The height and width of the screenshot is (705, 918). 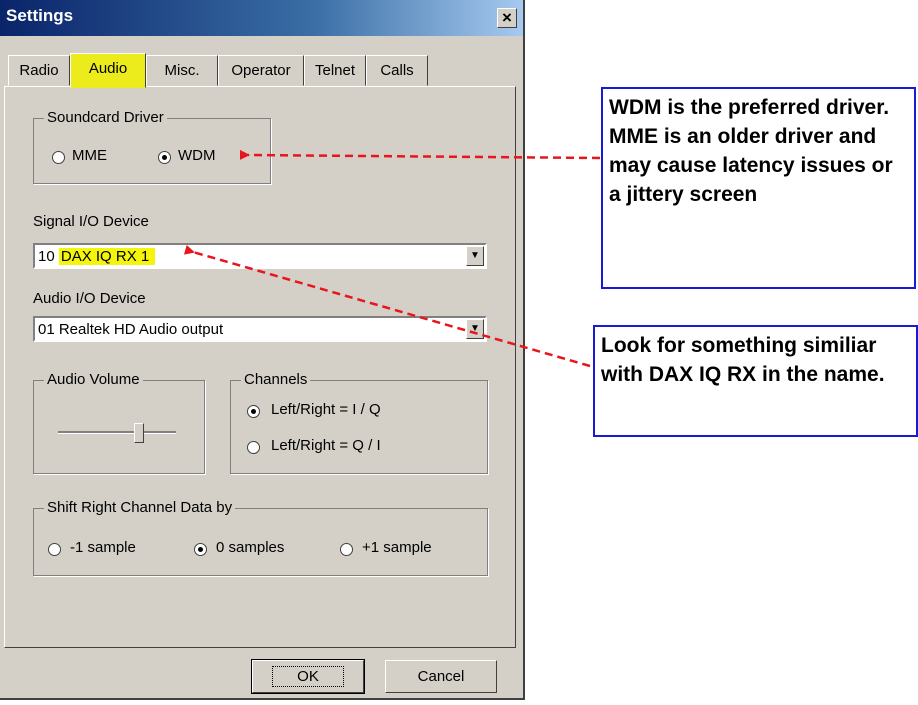 What do you see at coordinates (140, 507) in the screenshot?
I see `shift-channel-title: Shift Right Channel Data by` at bounding box center [140, 507].